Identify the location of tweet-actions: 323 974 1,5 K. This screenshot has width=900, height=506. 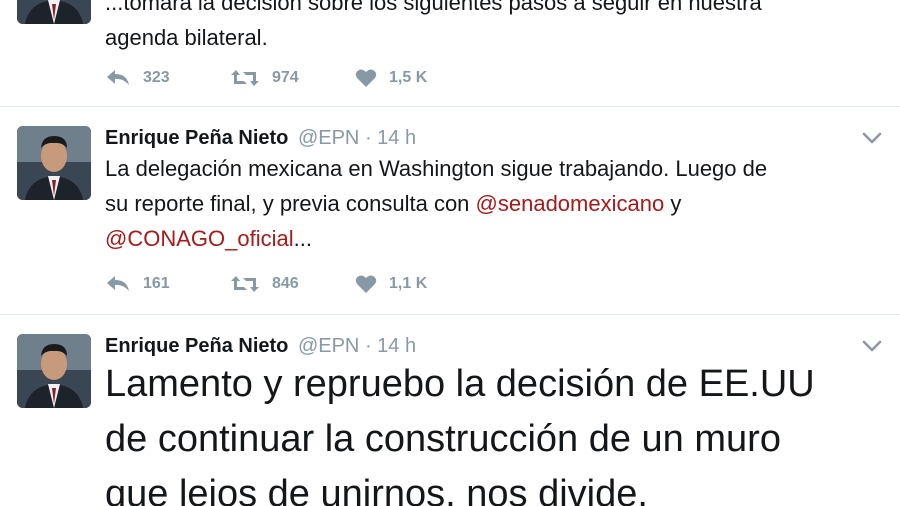
(266, 78).